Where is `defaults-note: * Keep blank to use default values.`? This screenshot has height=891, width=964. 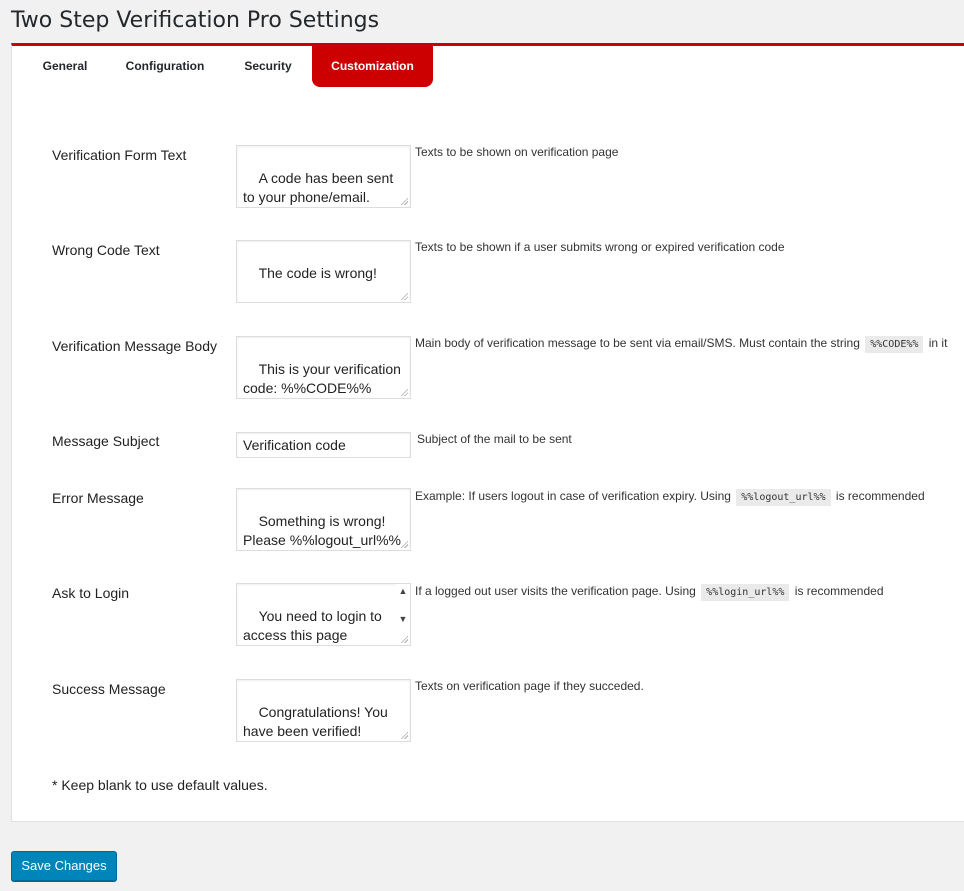 defaults-note: * Keep blank to use default values. is located at coordinates (160, 785).